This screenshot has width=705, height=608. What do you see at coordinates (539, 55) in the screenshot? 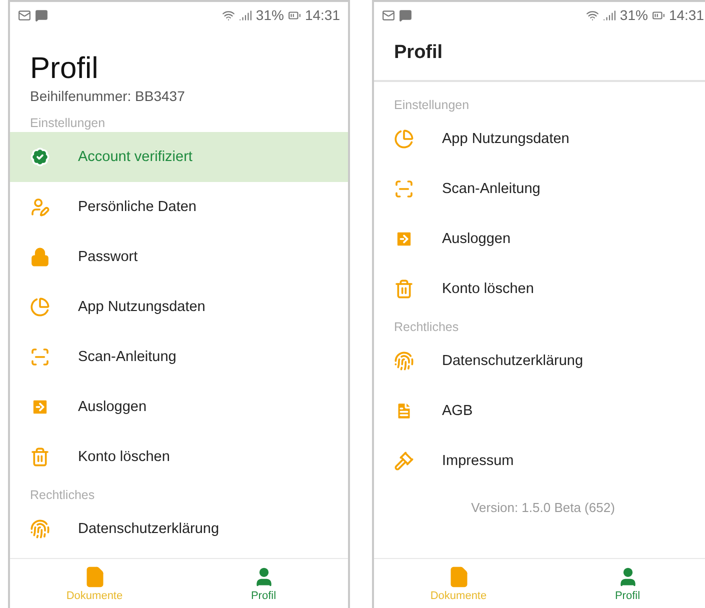
I see `app-bar-title: Profil` at bounding box center [539, 55].